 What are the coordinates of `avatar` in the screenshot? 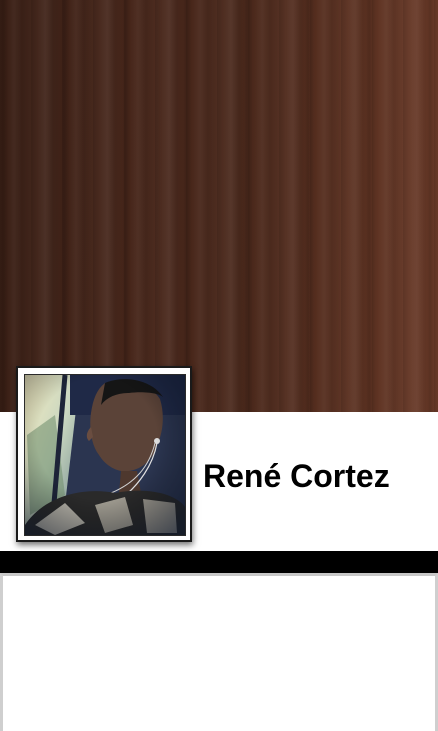 It's located at (104, 454).